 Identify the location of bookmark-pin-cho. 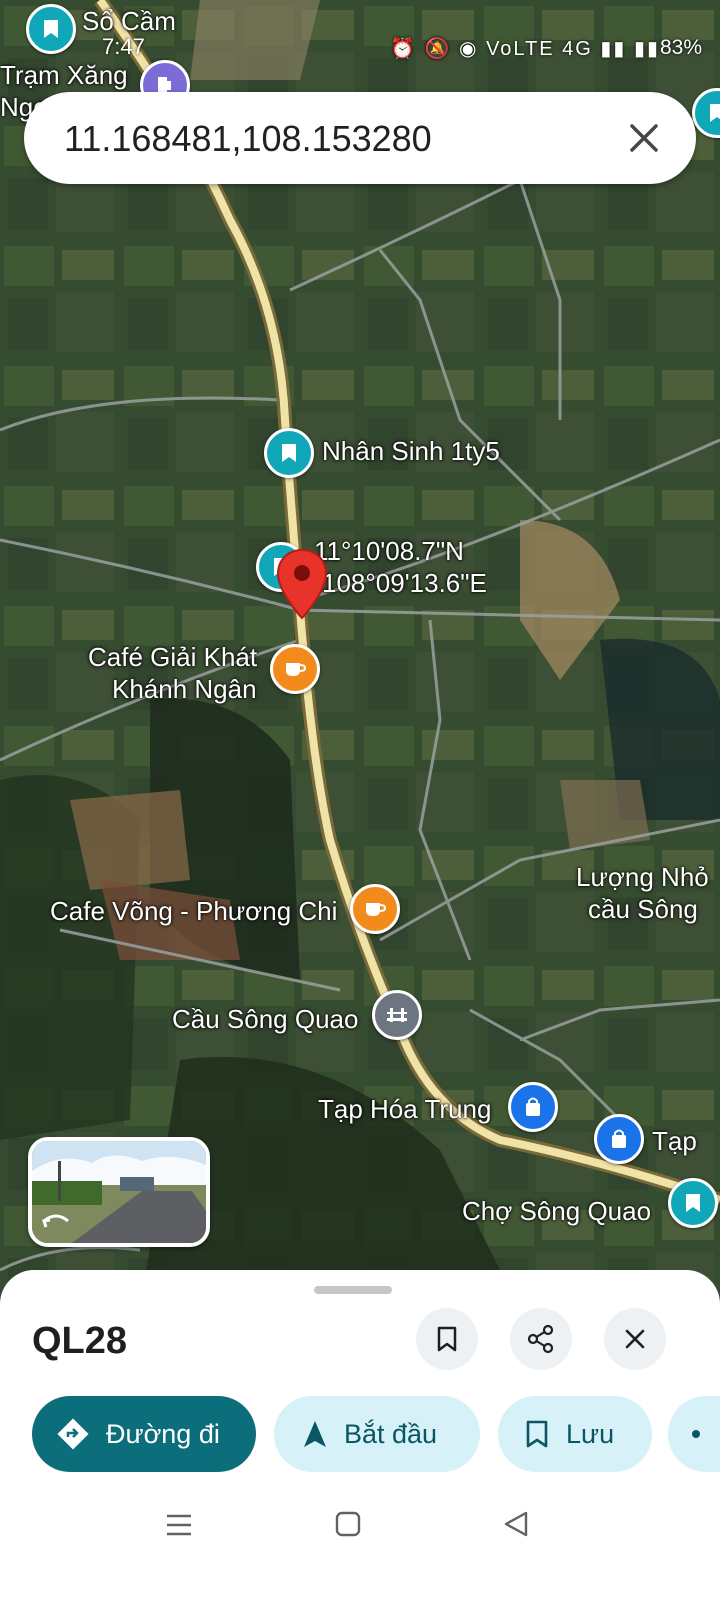
(693, 1203).